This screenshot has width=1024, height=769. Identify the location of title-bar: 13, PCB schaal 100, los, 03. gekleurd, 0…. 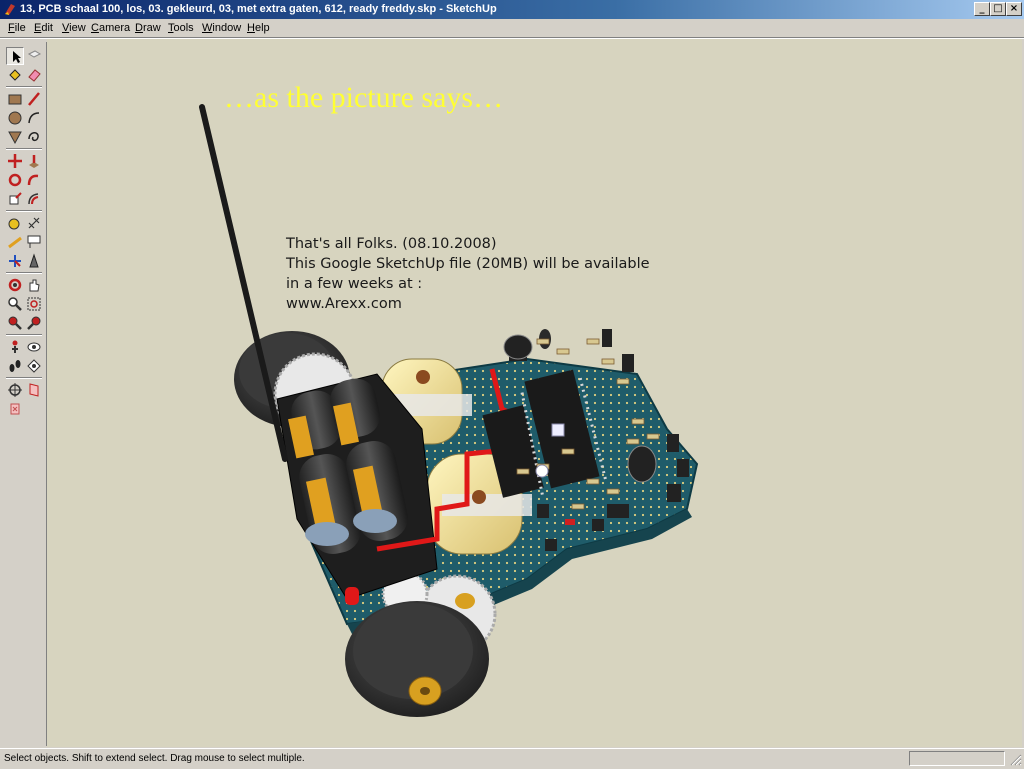
(512, 9).